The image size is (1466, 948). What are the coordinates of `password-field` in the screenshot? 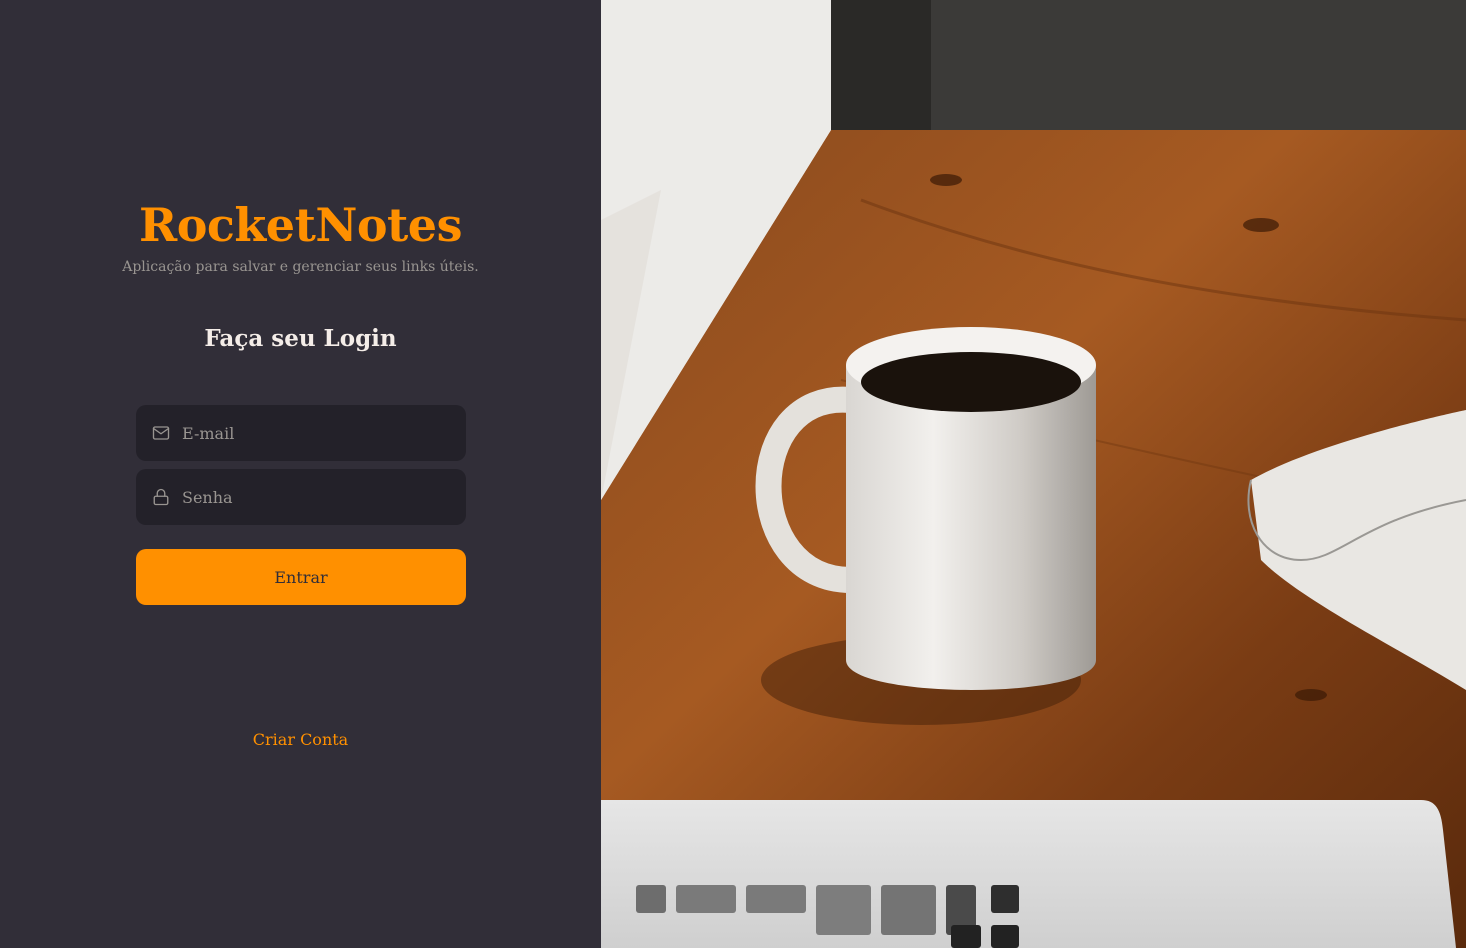 It's located at (301, 497).